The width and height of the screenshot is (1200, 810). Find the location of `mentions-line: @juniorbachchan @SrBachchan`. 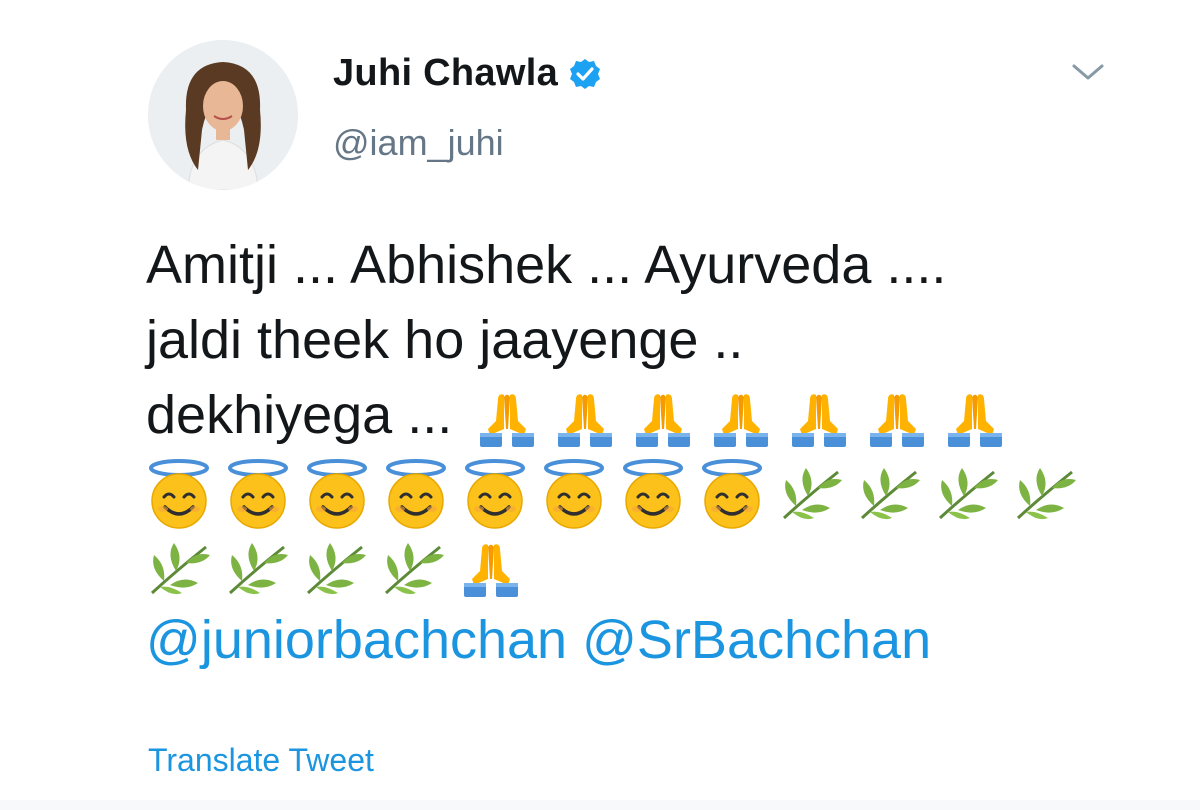

mentions-line: @juniorbachchan @SrBachchan is located at coordinates (646, 640).